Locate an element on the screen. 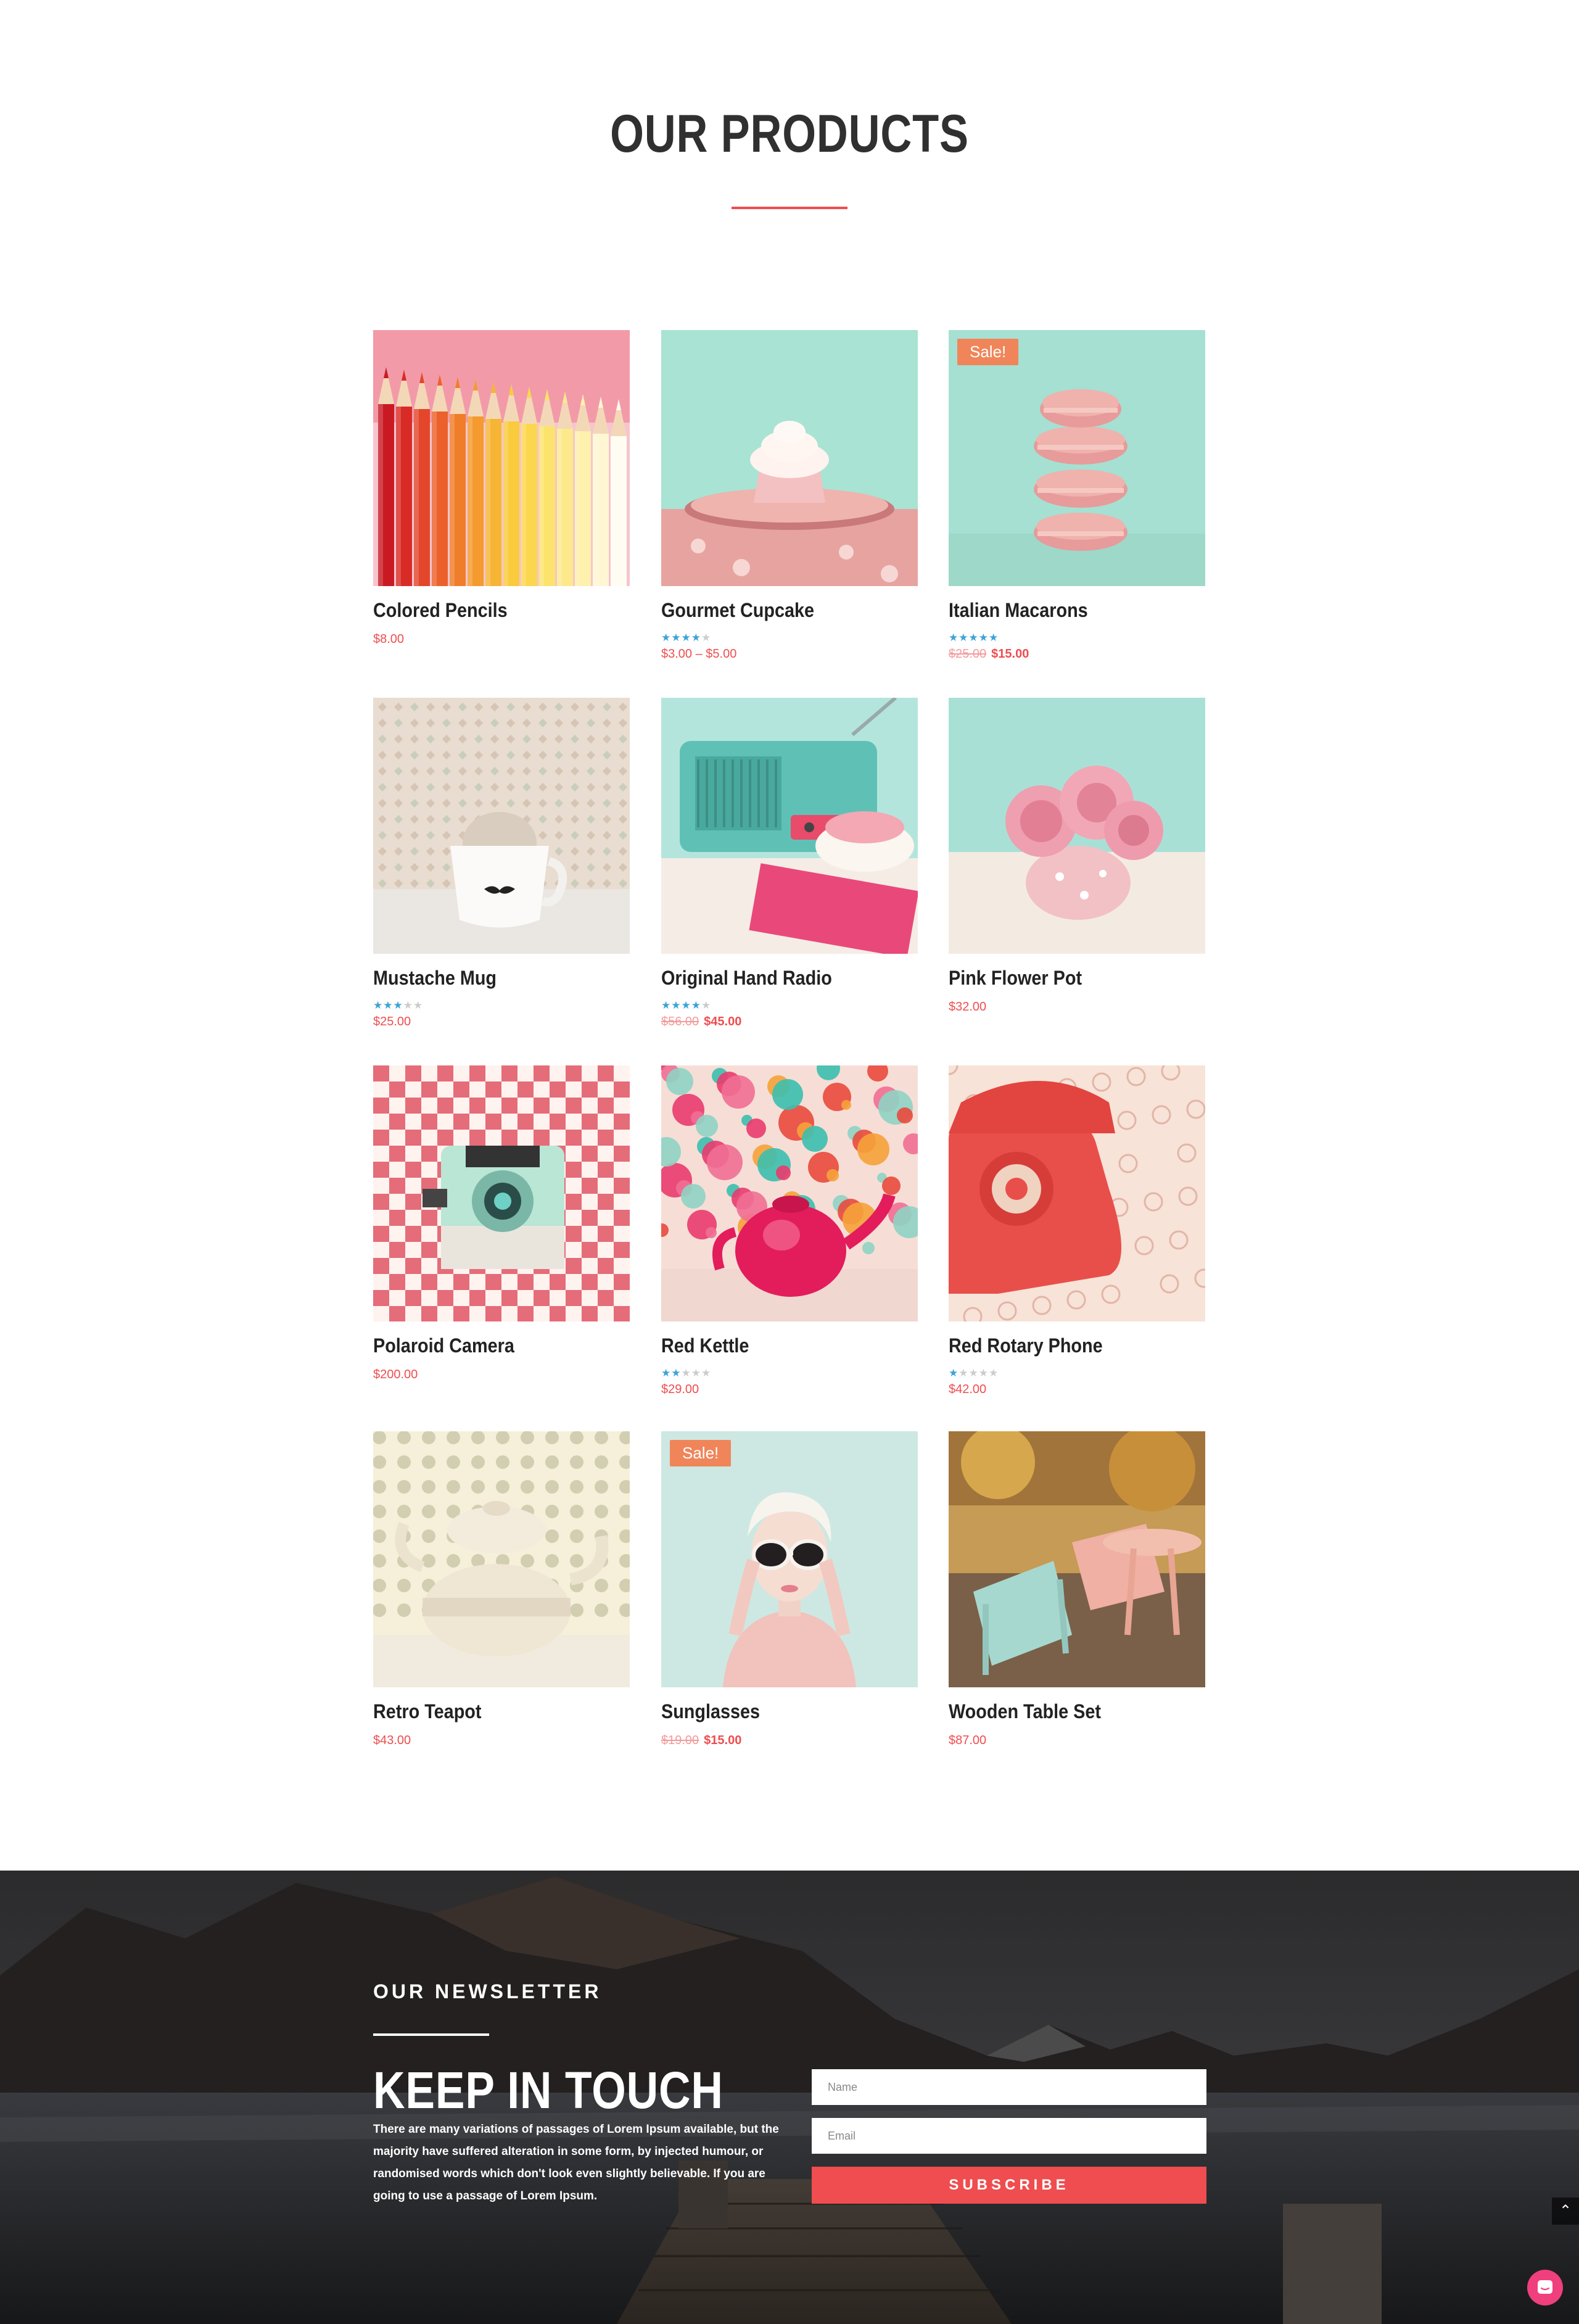 The width and height of the screenshot is (1579, 2324). product-card: Retro Teapot $43.00 is located at coordinates (502, 1604).